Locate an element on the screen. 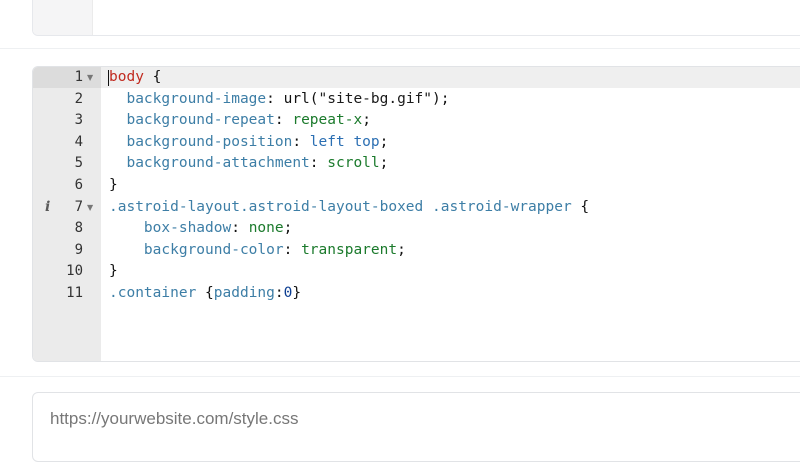 The width and height of the screenshot is (800, 462). code-text: background-color: transparent; is located at coordinates (257, 251).